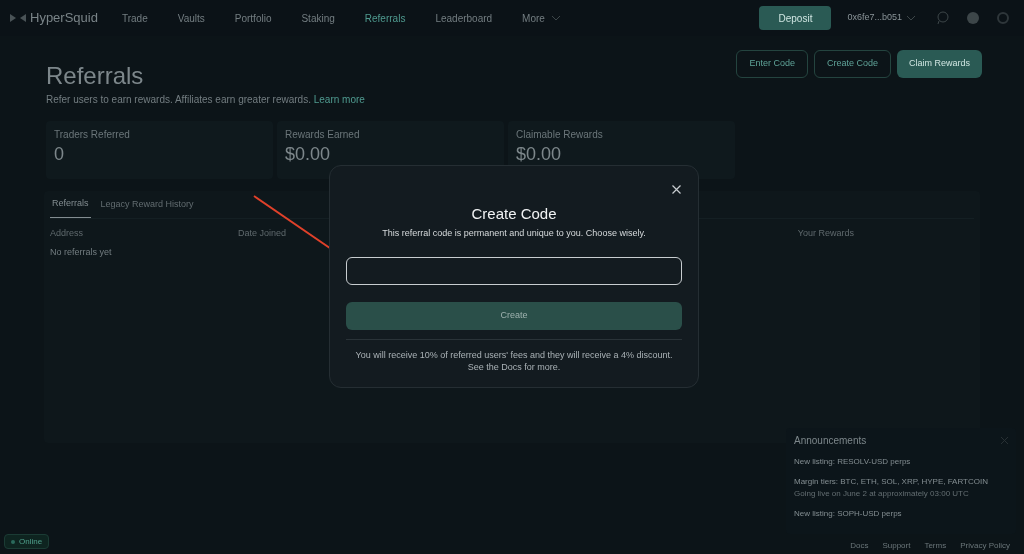  What do you see at coordinates (533, 18) in the screenshot?
I see `nav-link: More` at bounding box center [533, 18].